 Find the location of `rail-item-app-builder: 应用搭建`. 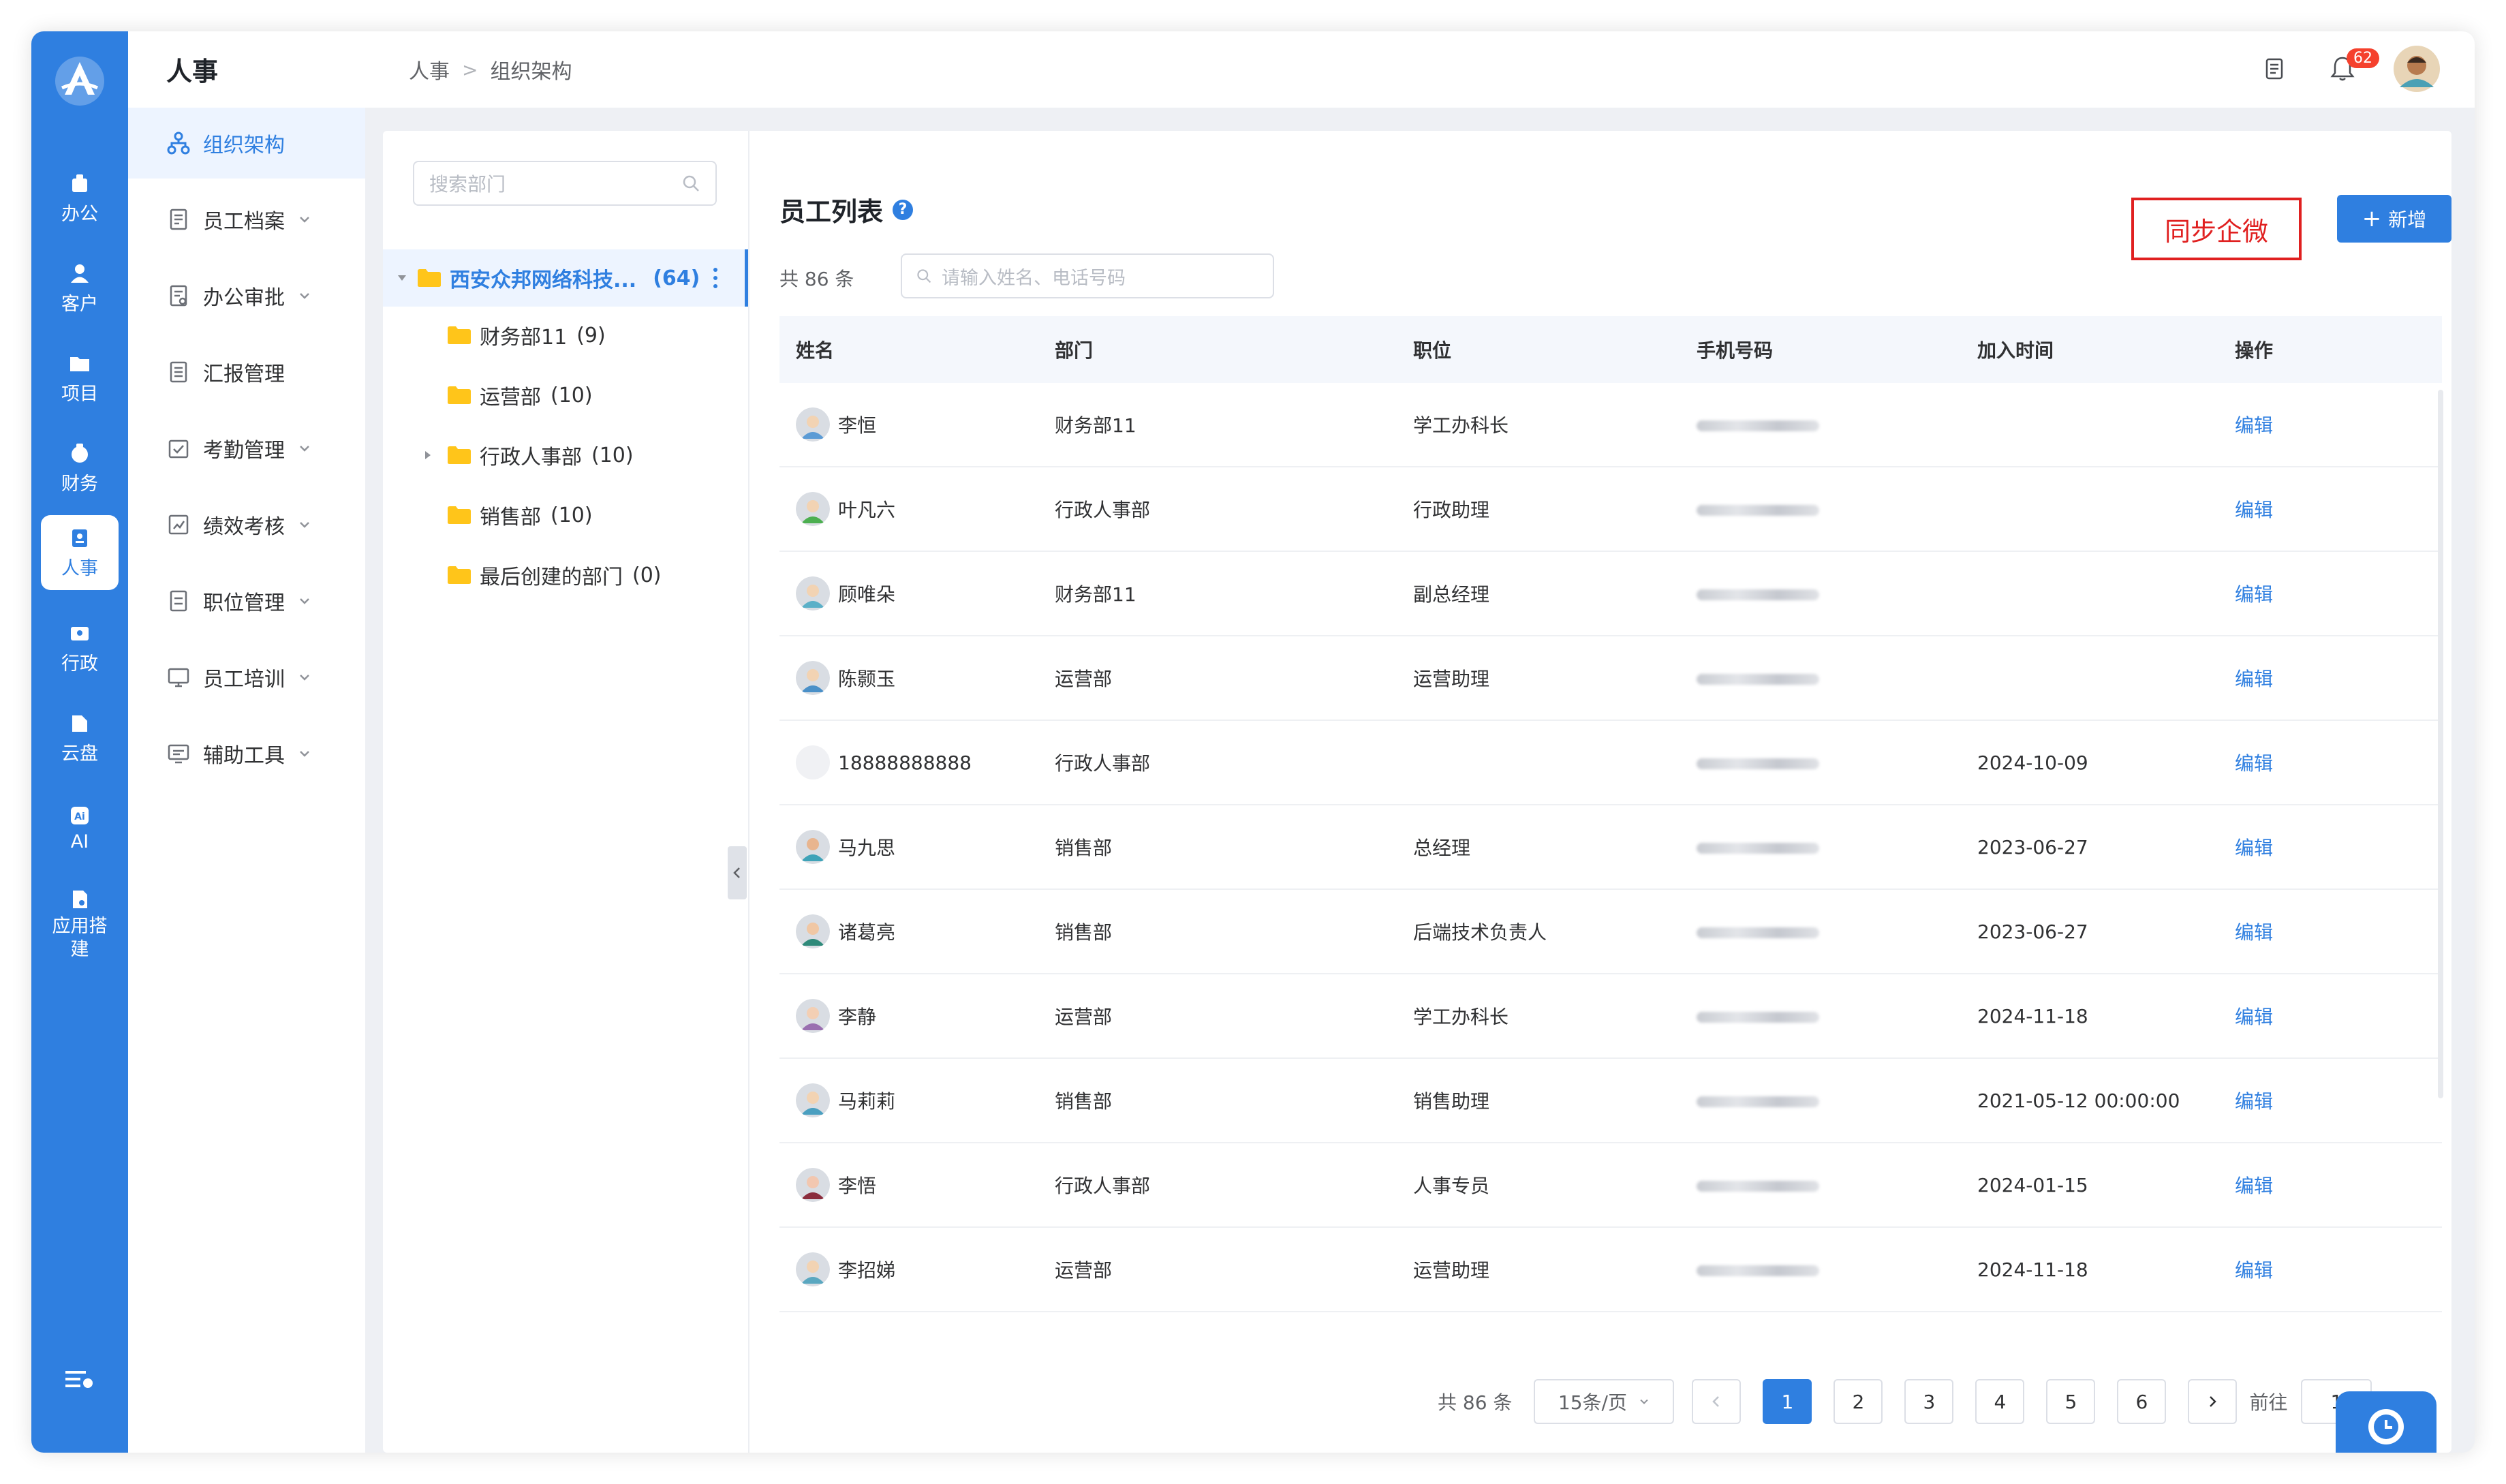

rail-item-app-builder: 应用搭建 is located at coordinates (80, 925).